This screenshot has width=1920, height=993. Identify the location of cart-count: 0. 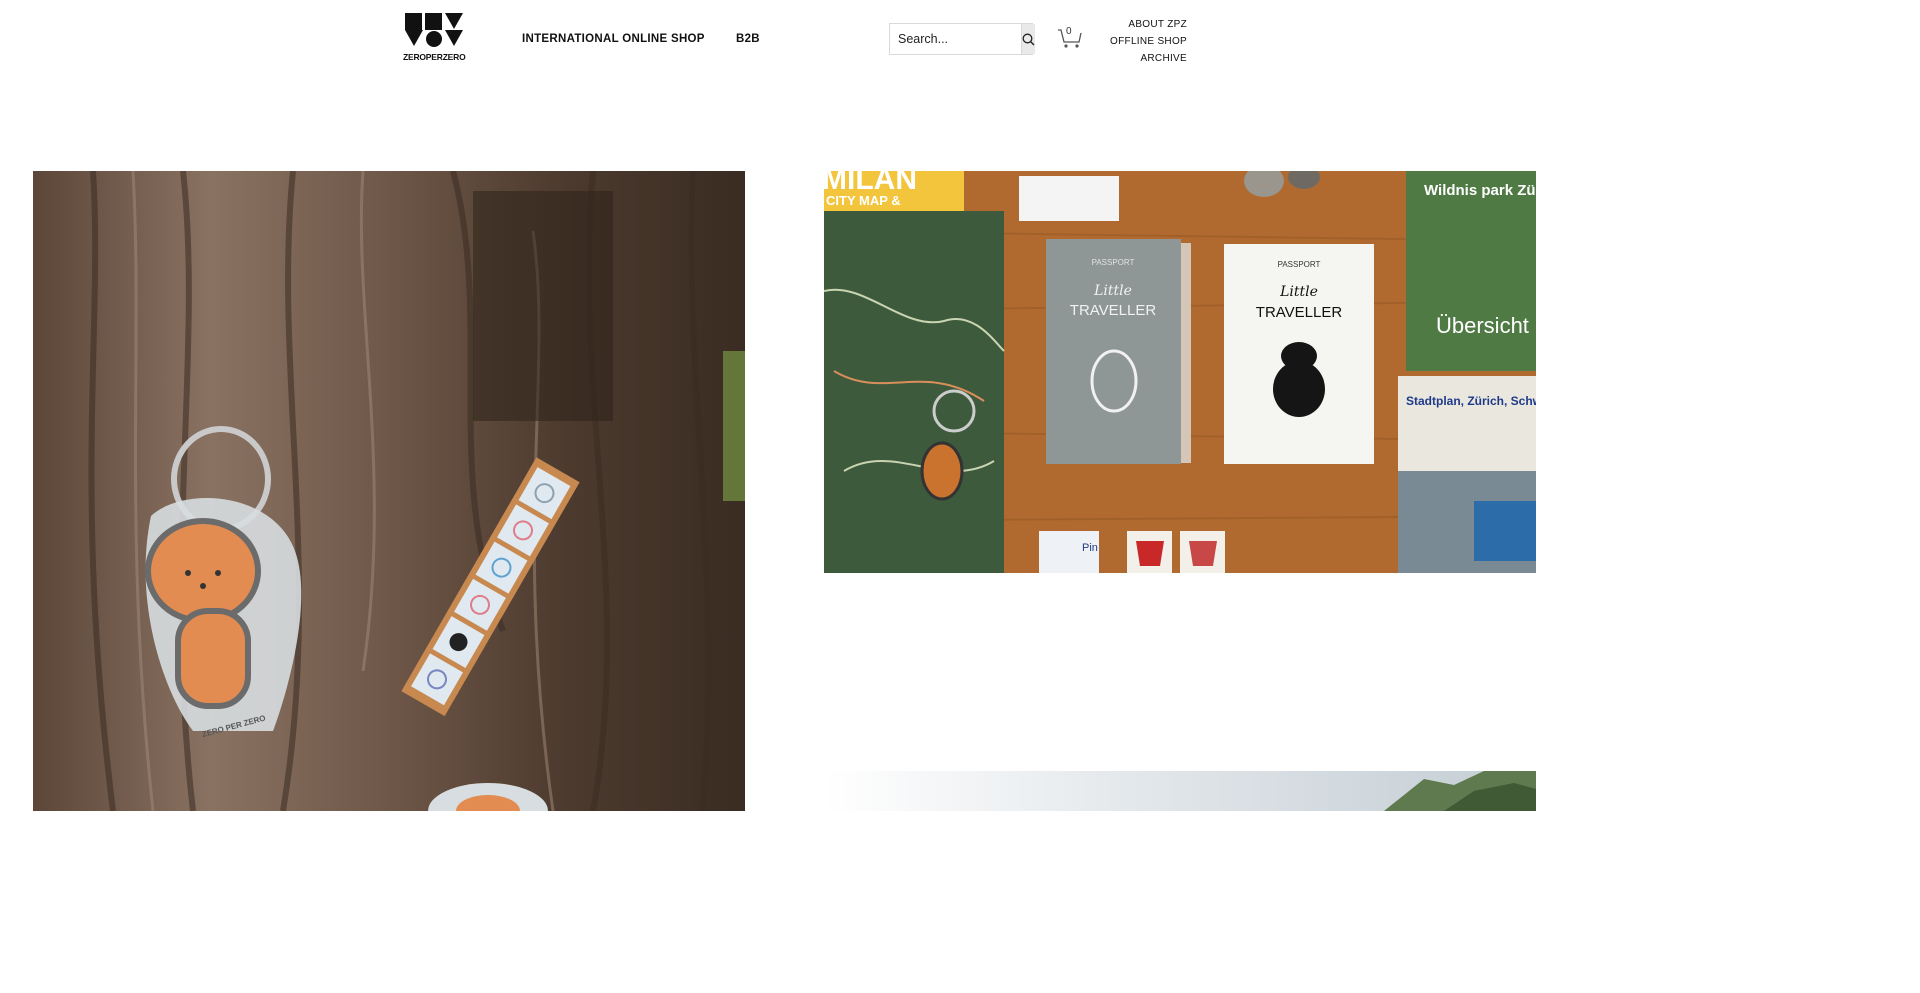
(1069, 31).